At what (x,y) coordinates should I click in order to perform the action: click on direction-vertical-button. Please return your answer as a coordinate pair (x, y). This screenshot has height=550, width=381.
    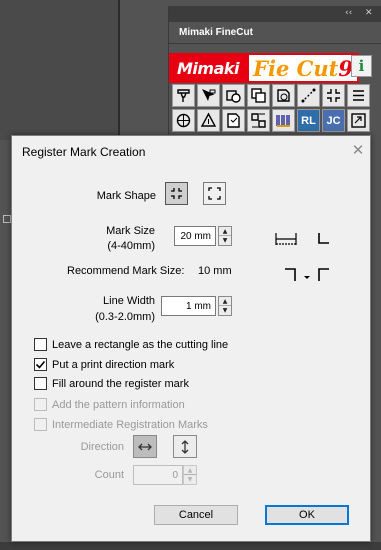
    Looking at the image, I should click on (185, 446).